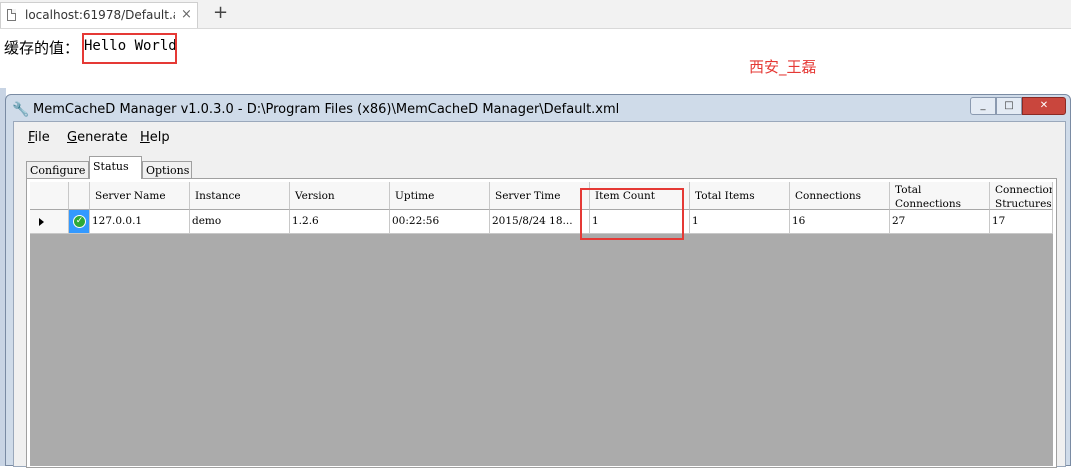 The image size is (1071, 468). Describe the element at coordinates (940, 222) in the screenshot. I see `cell-total-connections: 27` at that location.